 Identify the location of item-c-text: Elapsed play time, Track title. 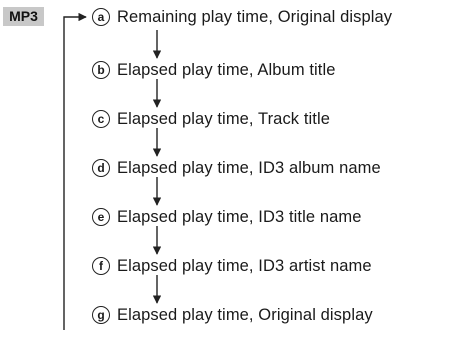
(224, 118).